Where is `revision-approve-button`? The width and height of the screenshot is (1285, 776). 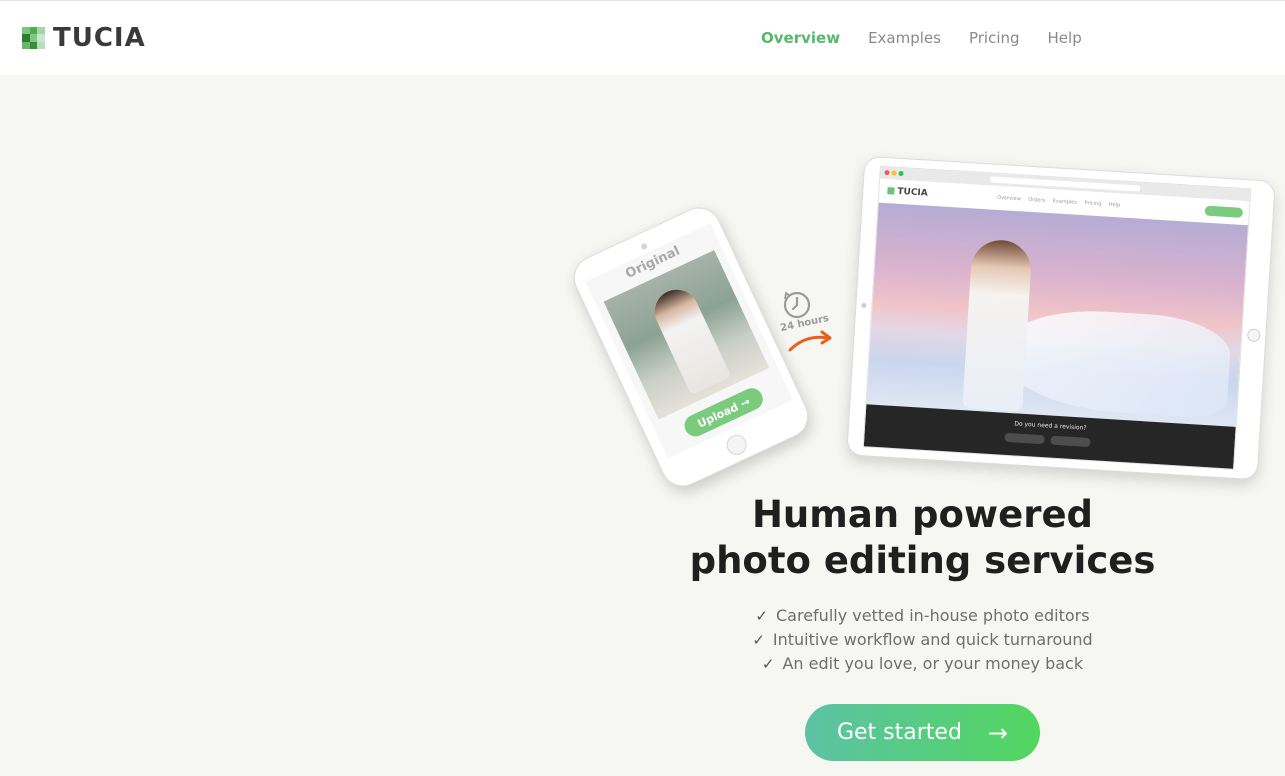 revision-approve-button is located at coordinates (1070, 441).